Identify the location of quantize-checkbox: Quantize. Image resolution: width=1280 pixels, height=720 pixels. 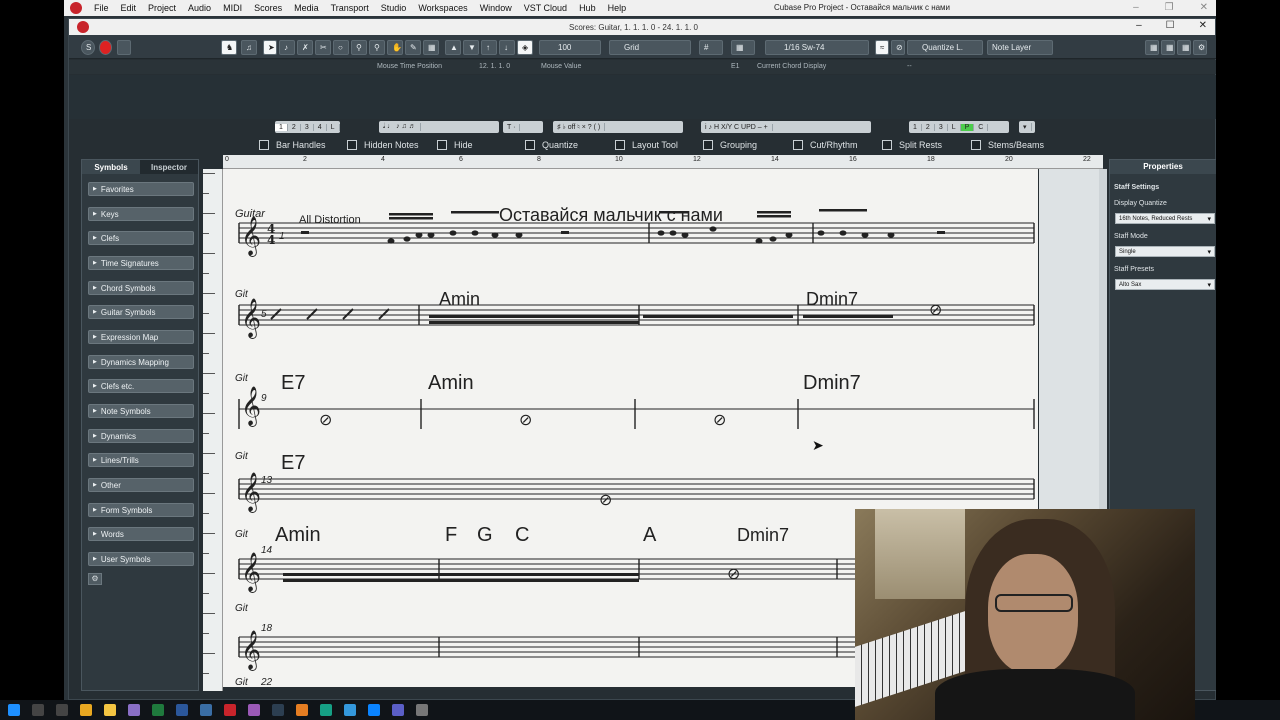
(551, 145).